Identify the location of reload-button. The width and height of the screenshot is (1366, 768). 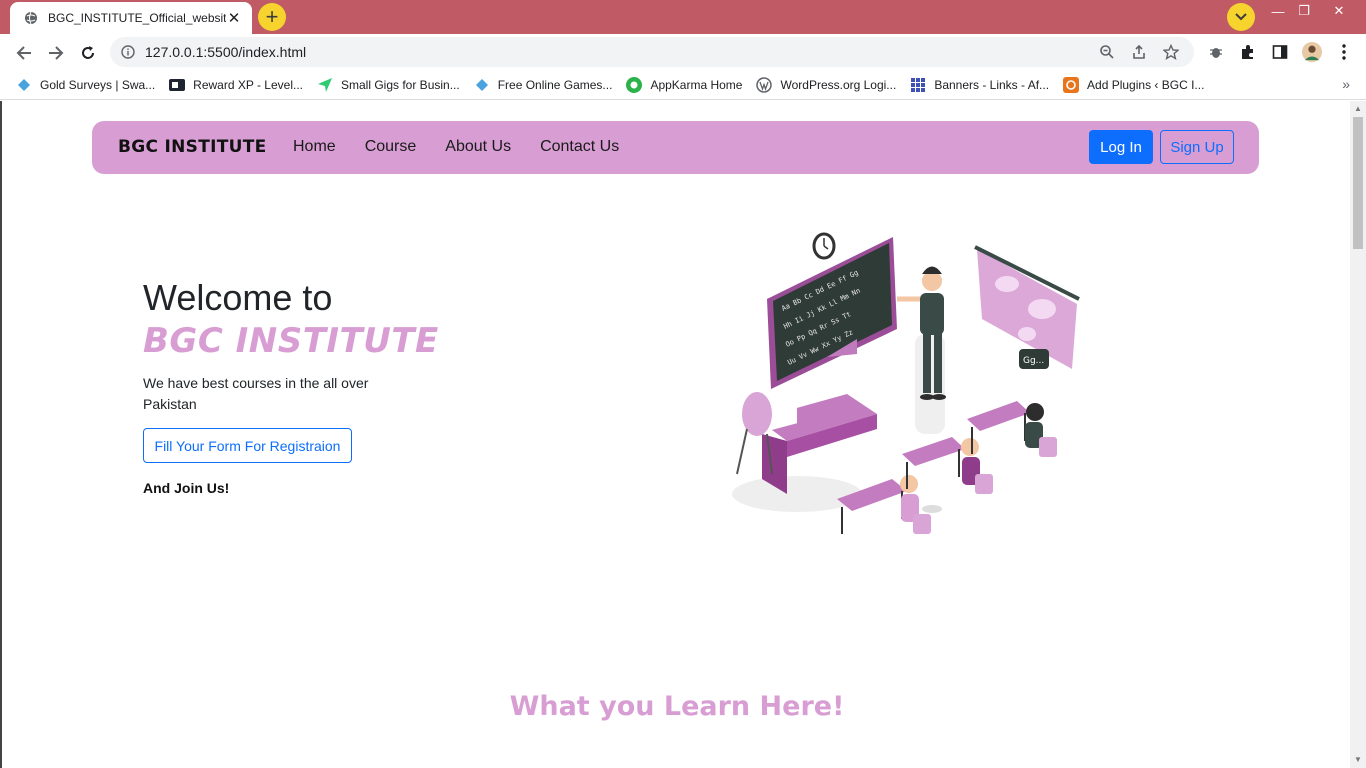
(88, 53).